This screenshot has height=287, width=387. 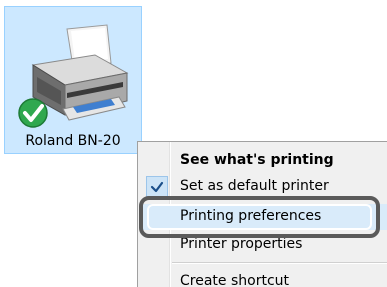 I want to click on menu-item-create-shortcut: Create shortcut, so click(x=263, y=278).